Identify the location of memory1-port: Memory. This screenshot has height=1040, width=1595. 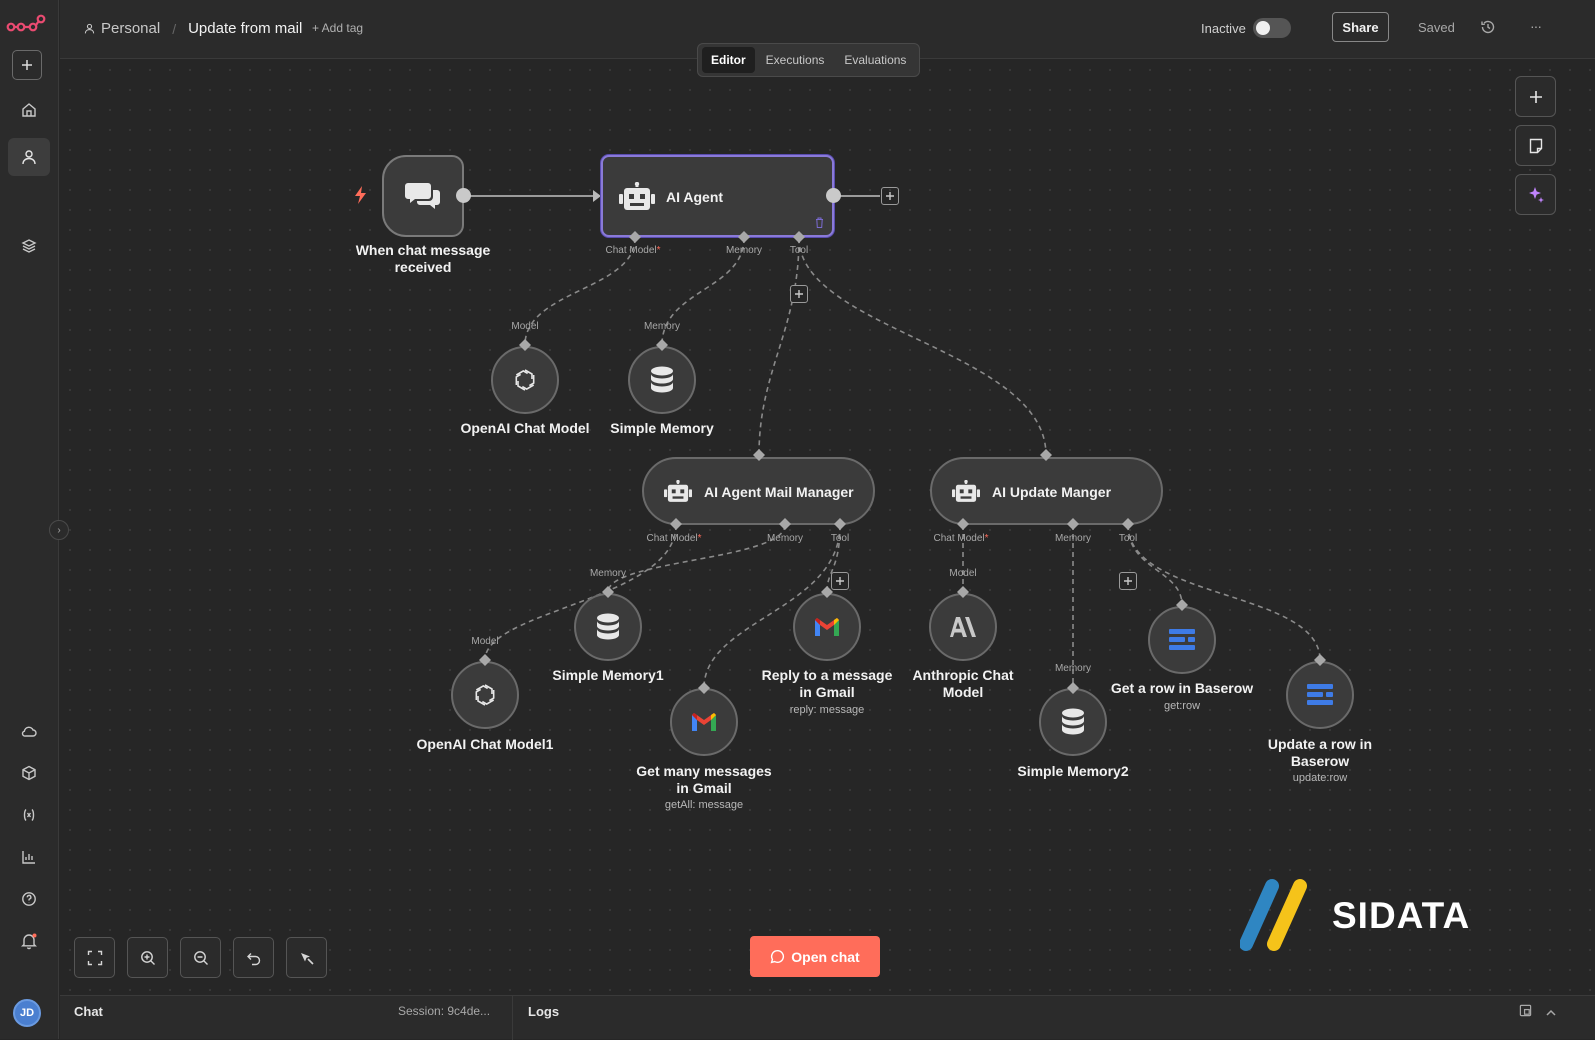
(608, 573).